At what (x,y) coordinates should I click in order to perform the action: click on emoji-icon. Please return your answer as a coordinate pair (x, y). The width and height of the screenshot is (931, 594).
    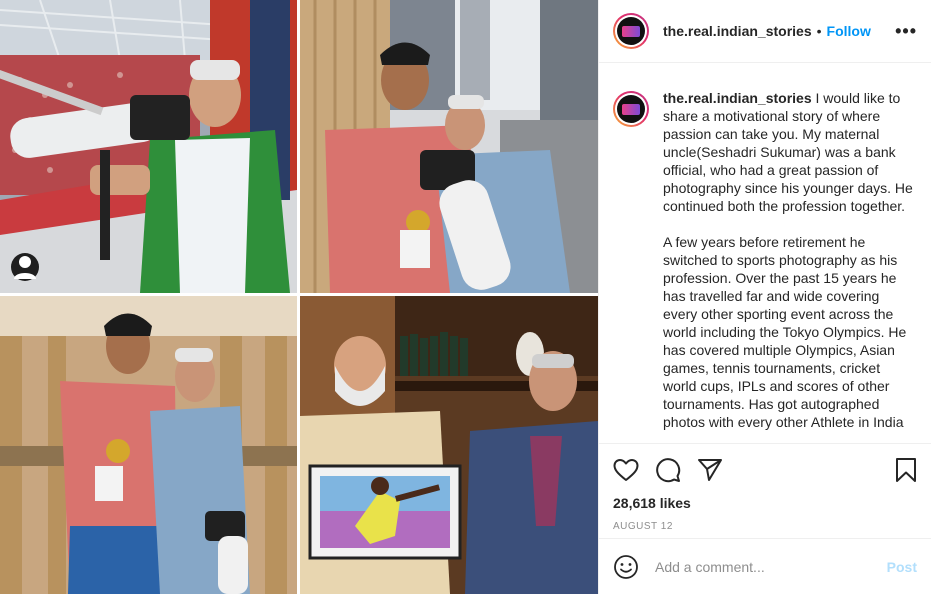
    Looking at the image, I should click on (626, 567).